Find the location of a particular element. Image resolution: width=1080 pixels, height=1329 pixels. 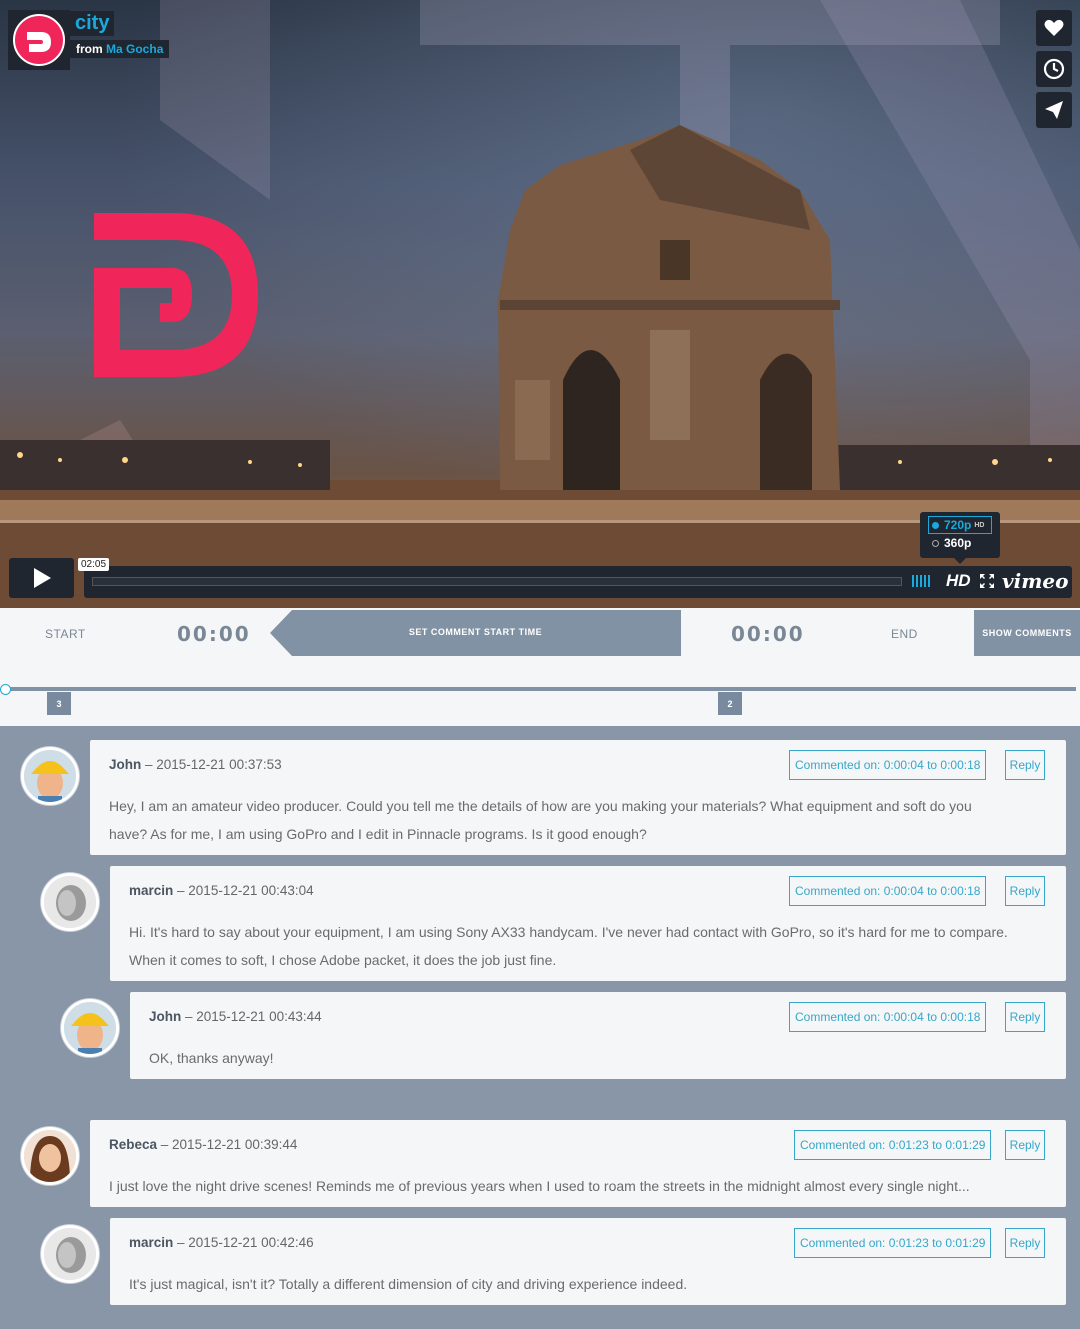

heart-icon is located at coordinates (1054, 27).